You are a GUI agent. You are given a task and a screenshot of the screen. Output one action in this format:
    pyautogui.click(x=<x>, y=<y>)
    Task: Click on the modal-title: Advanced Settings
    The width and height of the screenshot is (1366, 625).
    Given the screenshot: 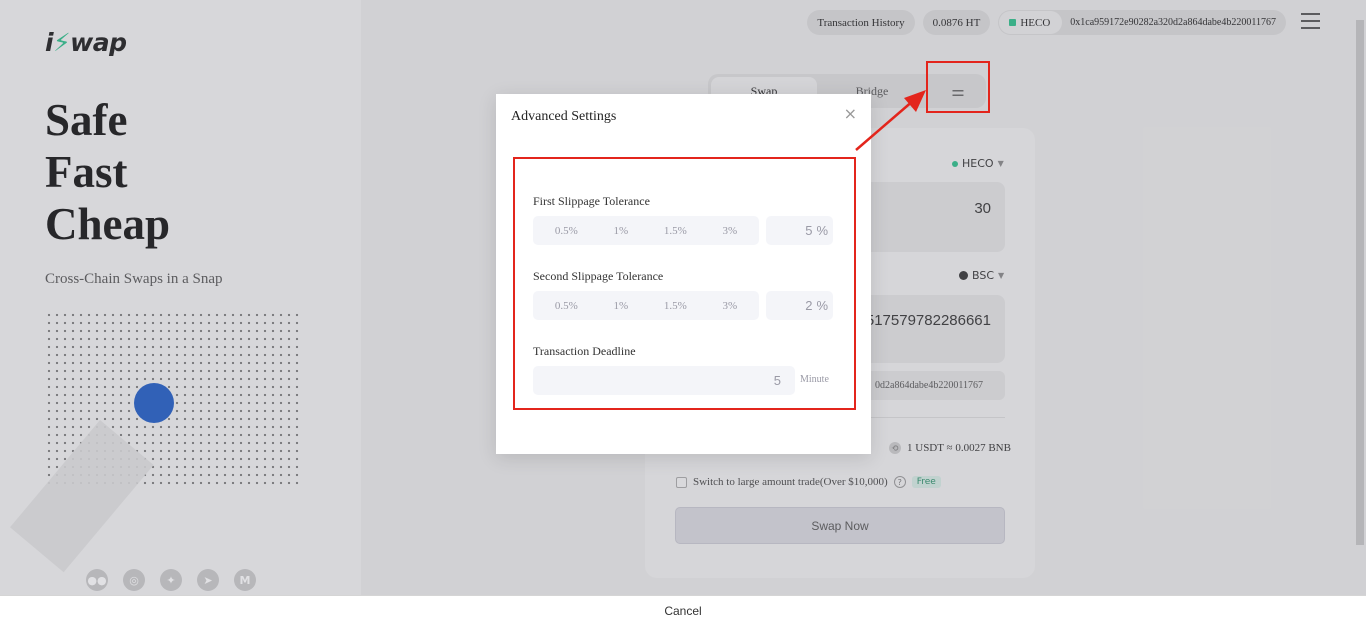 What is the action you would take?
    pyautogui.click(x=564, y=116)
    